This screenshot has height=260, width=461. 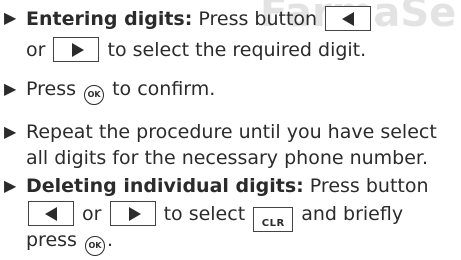 I want to click on step-line: Entering digits: Press button, so click(x=199, y=18).